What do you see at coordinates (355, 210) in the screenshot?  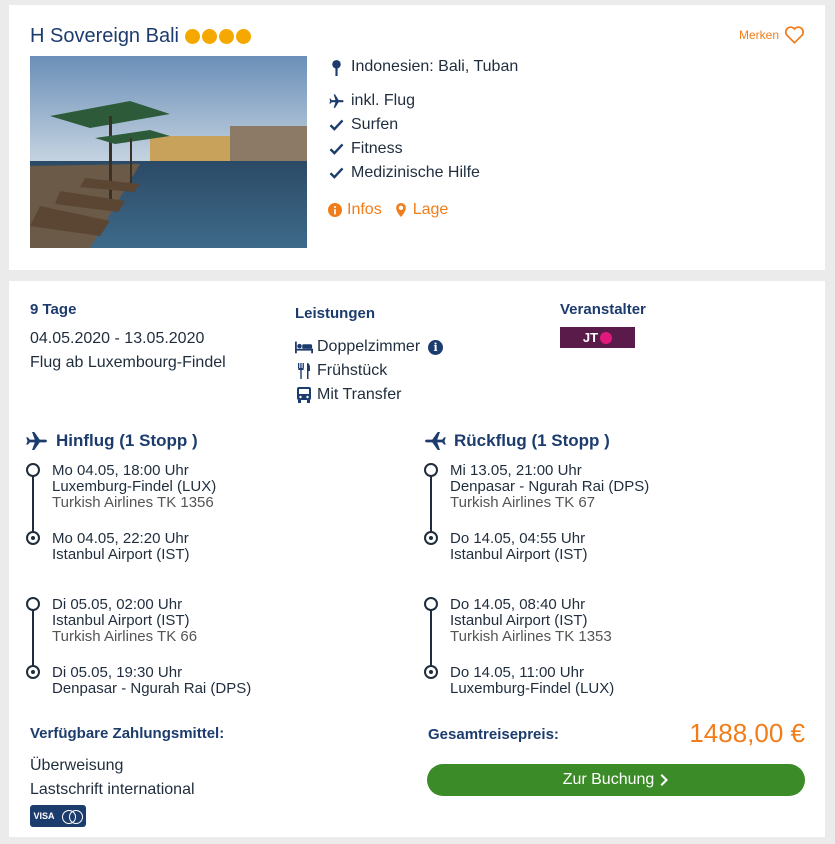 I see `infos-link: Infos` at bounding box center [355, 210].